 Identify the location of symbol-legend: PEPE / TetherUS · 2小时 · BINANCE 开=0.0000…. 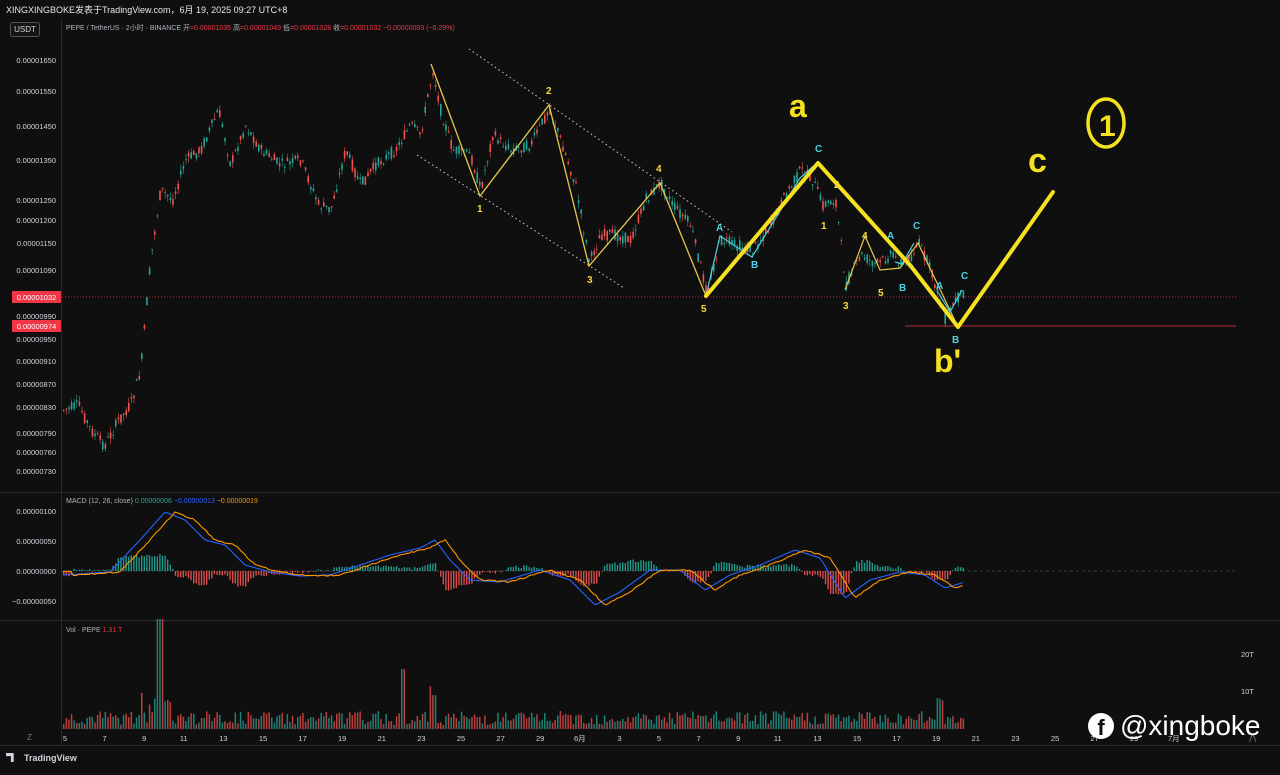
(260, 28).